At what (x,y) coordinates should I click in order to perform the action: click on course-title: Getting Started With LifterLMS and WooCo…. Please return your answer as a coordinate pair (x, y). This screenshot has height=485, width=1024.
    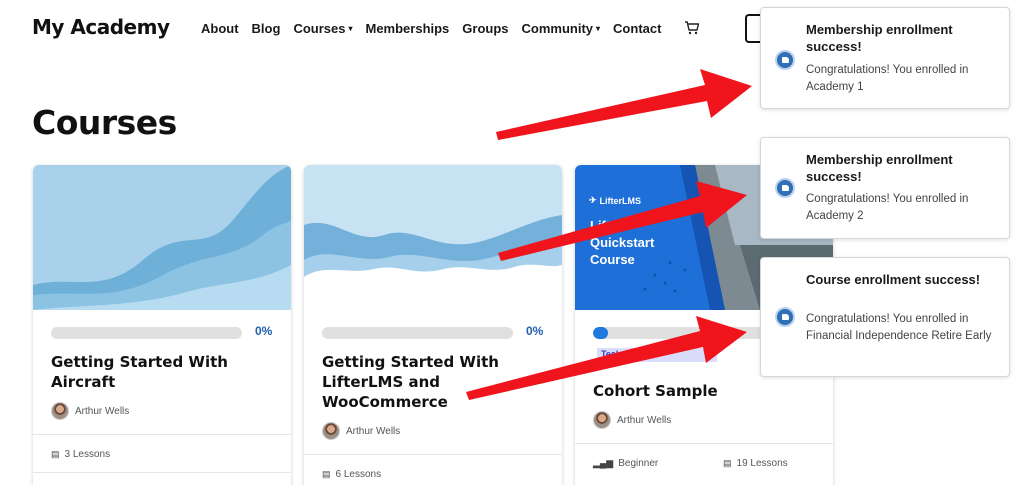
    Looking at the image, I should click on (437, 382).